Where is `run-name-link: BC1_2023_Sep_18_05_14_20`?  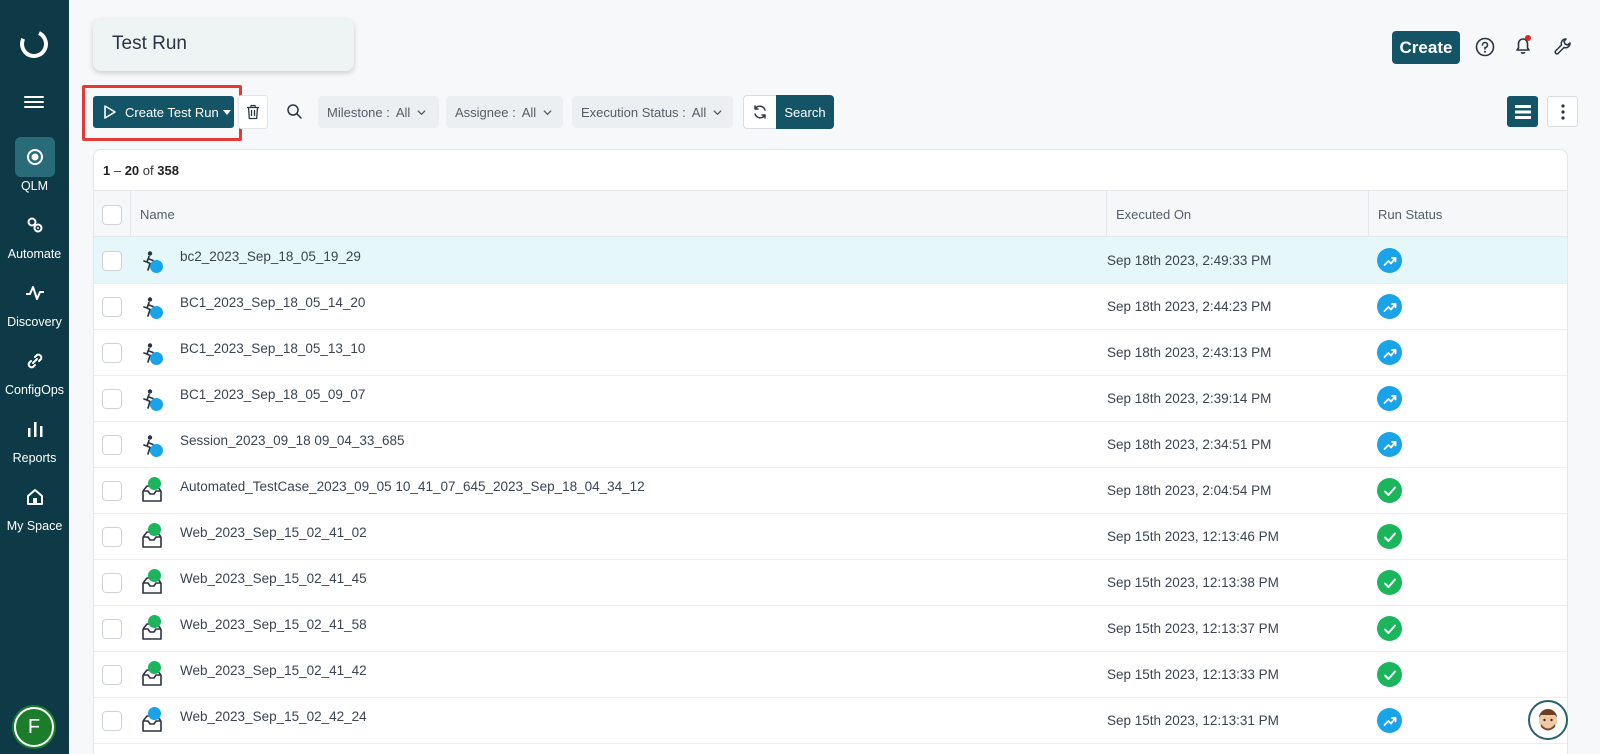
run-name-link: BC1_2023_Sep_18_05_14_20 is located at coordinates (272, 306).